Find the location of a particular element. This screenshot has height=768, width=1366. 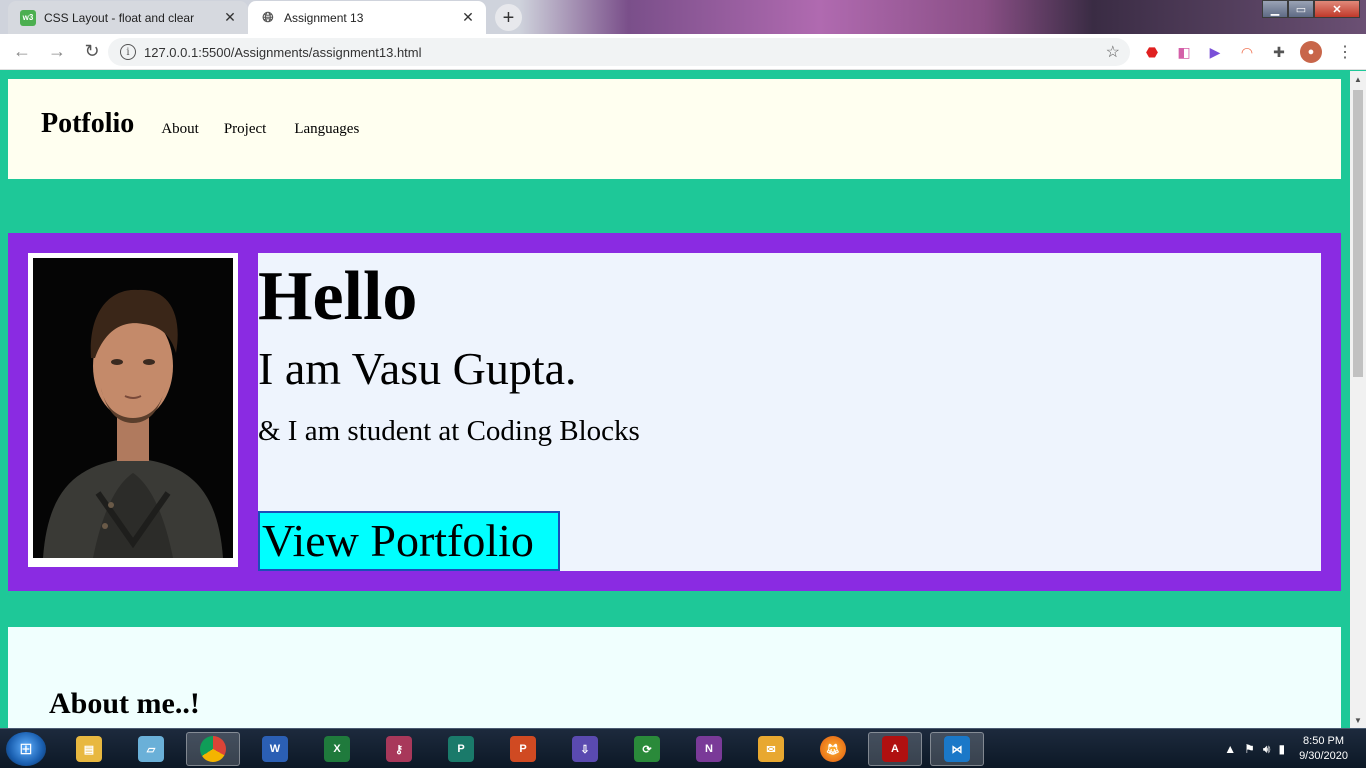

about-section: About me..! is located at coordinates (674, 677).